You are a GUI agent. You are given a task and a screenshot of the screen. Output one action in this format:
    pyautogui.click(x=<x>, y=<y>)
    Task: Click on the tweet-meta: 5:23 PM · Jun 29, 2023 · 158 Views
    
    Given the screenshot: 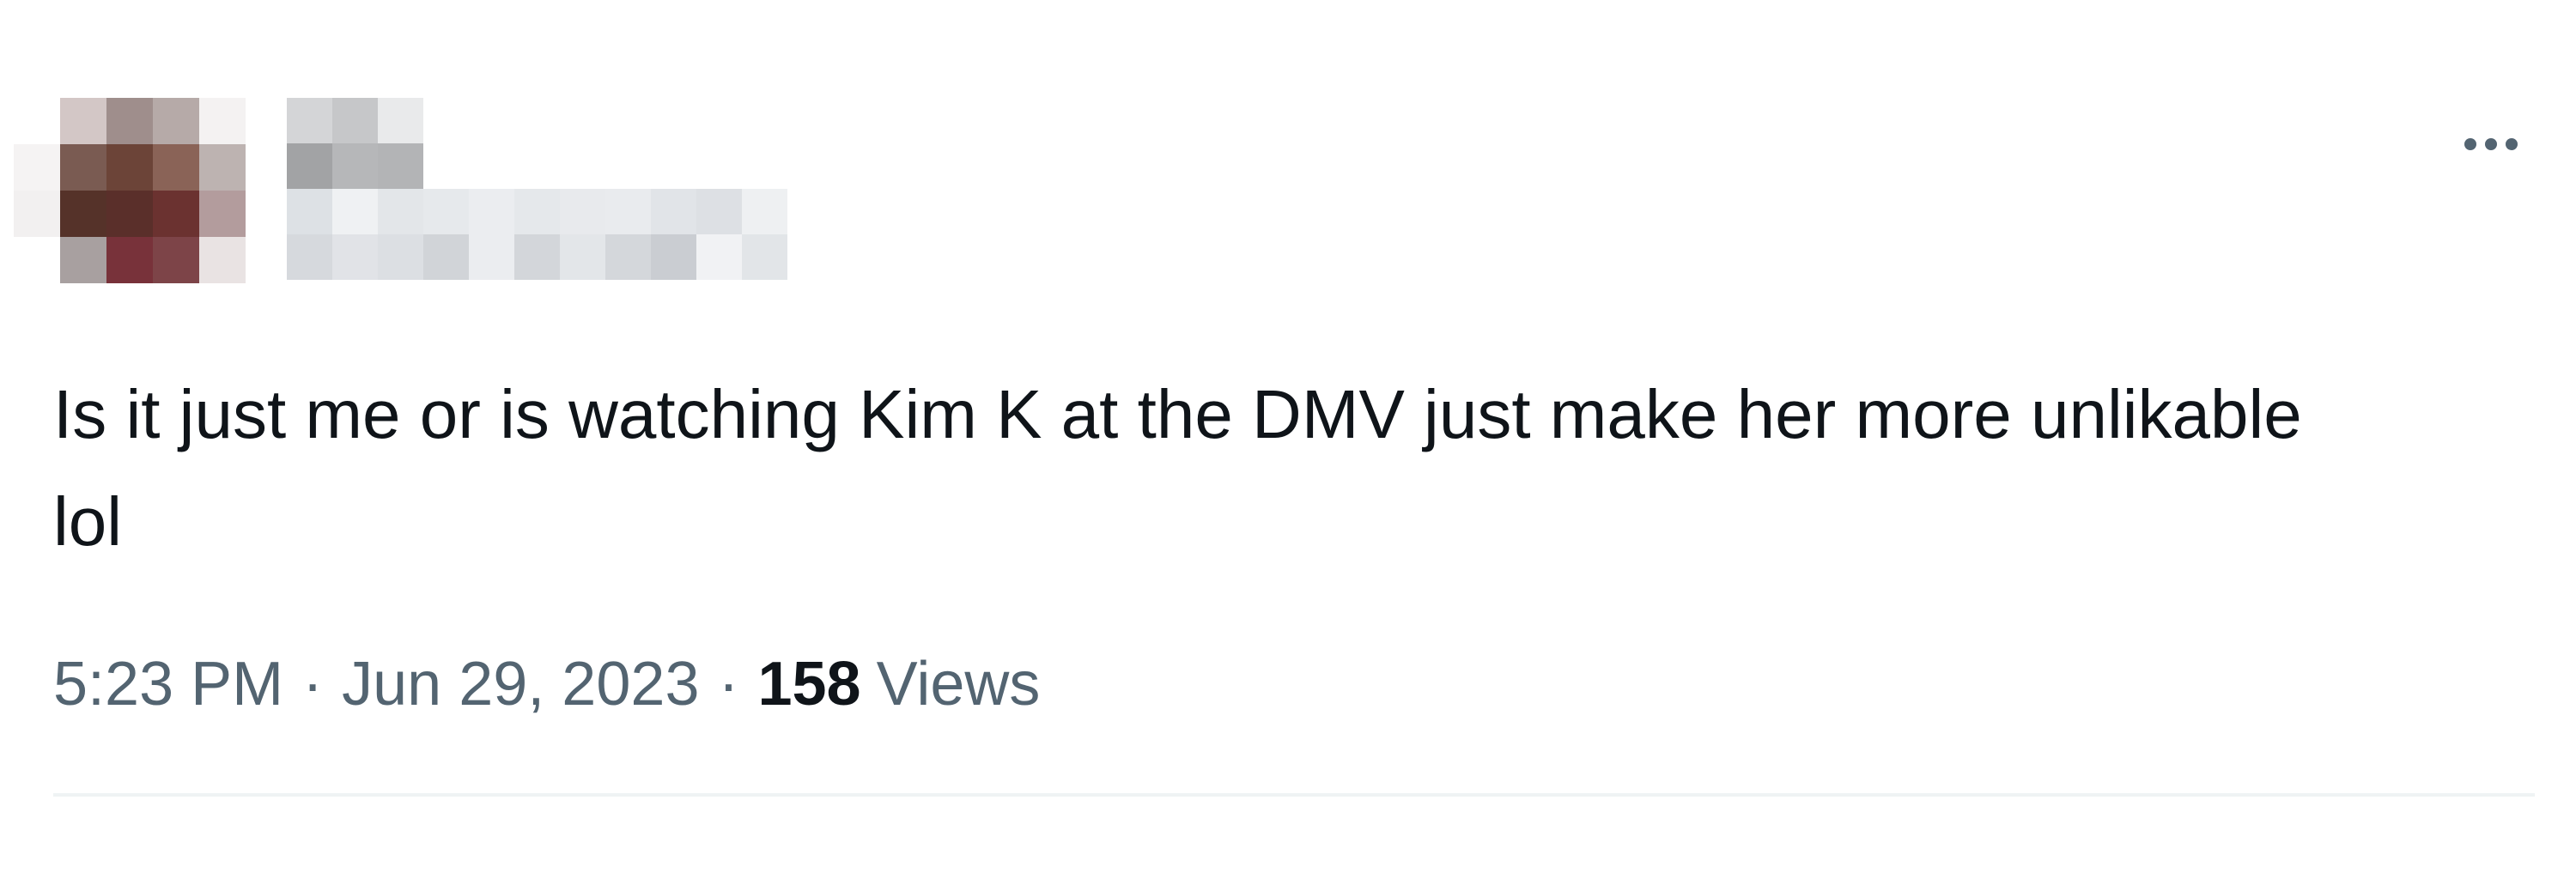 What is the action you would take?
    pyautogui.click(x=546, y=685)
    